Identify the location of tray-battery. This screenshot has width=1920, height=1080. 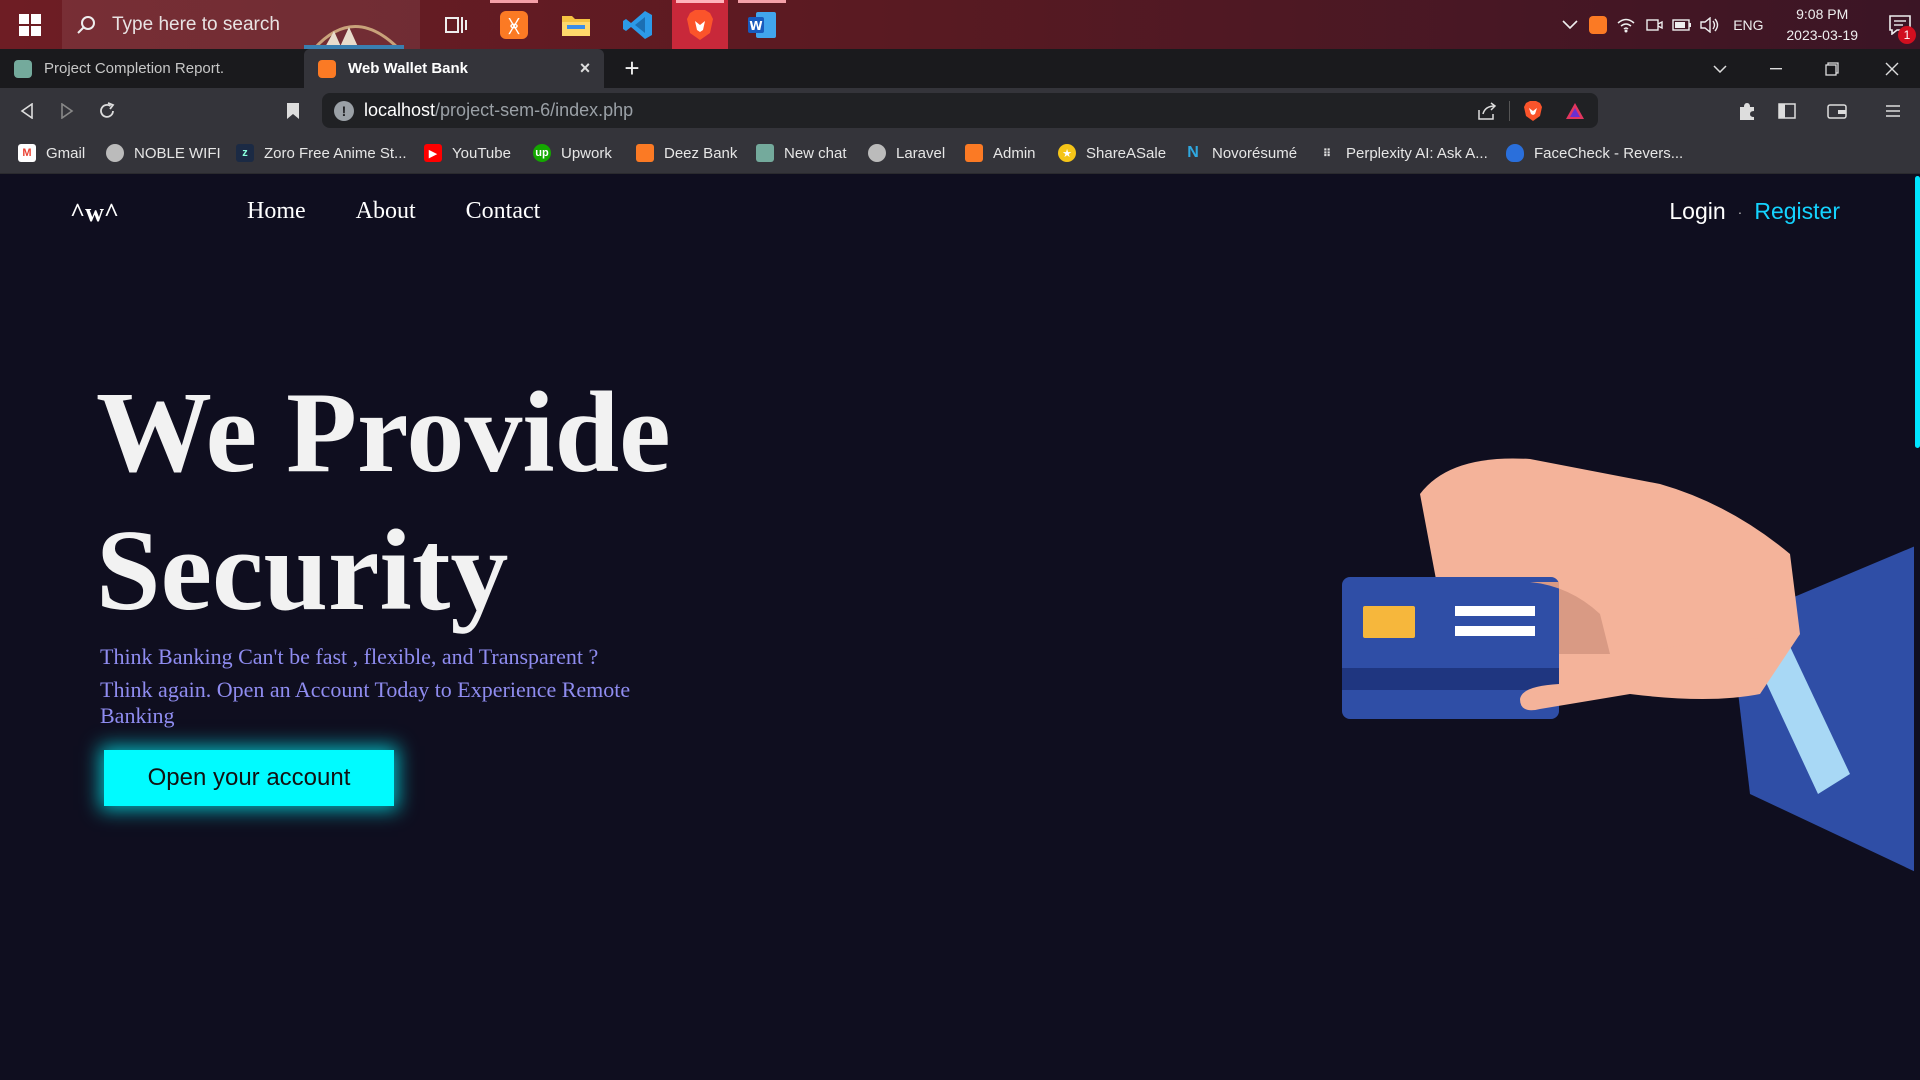
(1682, 24).